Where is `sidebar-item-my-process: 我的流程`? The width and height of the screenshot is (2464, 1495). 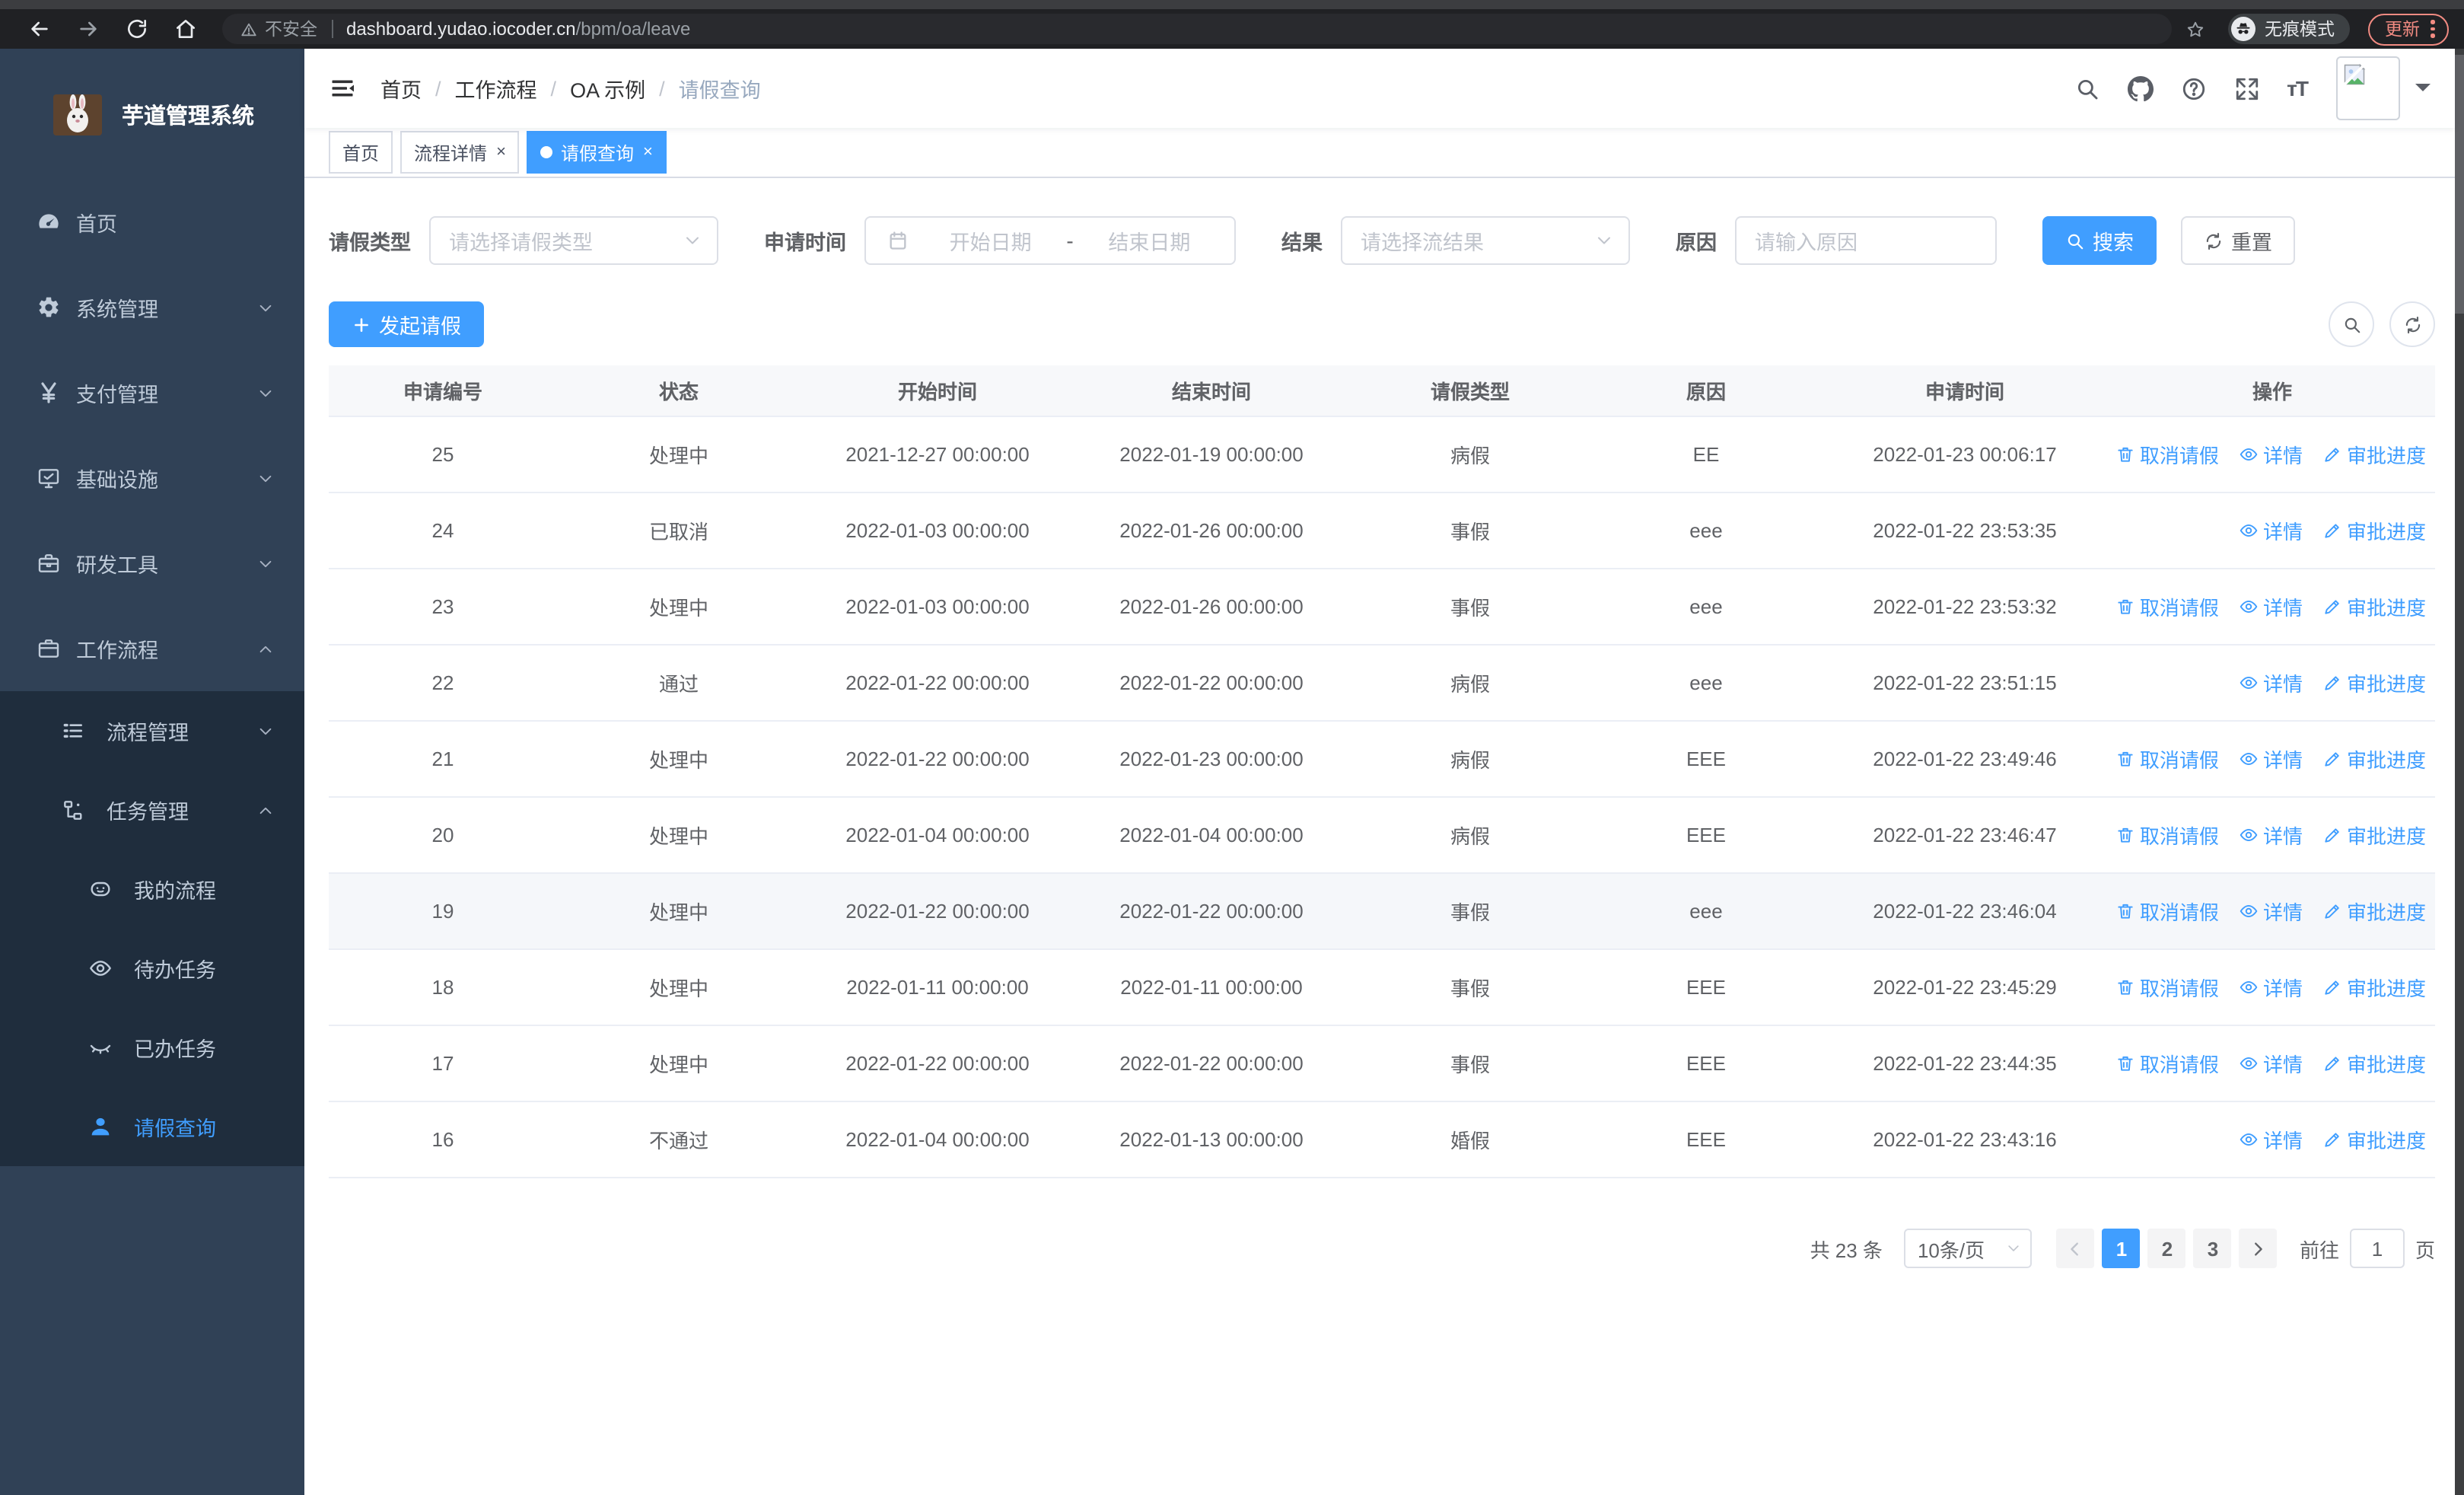
sidebar-item-my-process: 我的流程 is located at coordinates (152, 890).